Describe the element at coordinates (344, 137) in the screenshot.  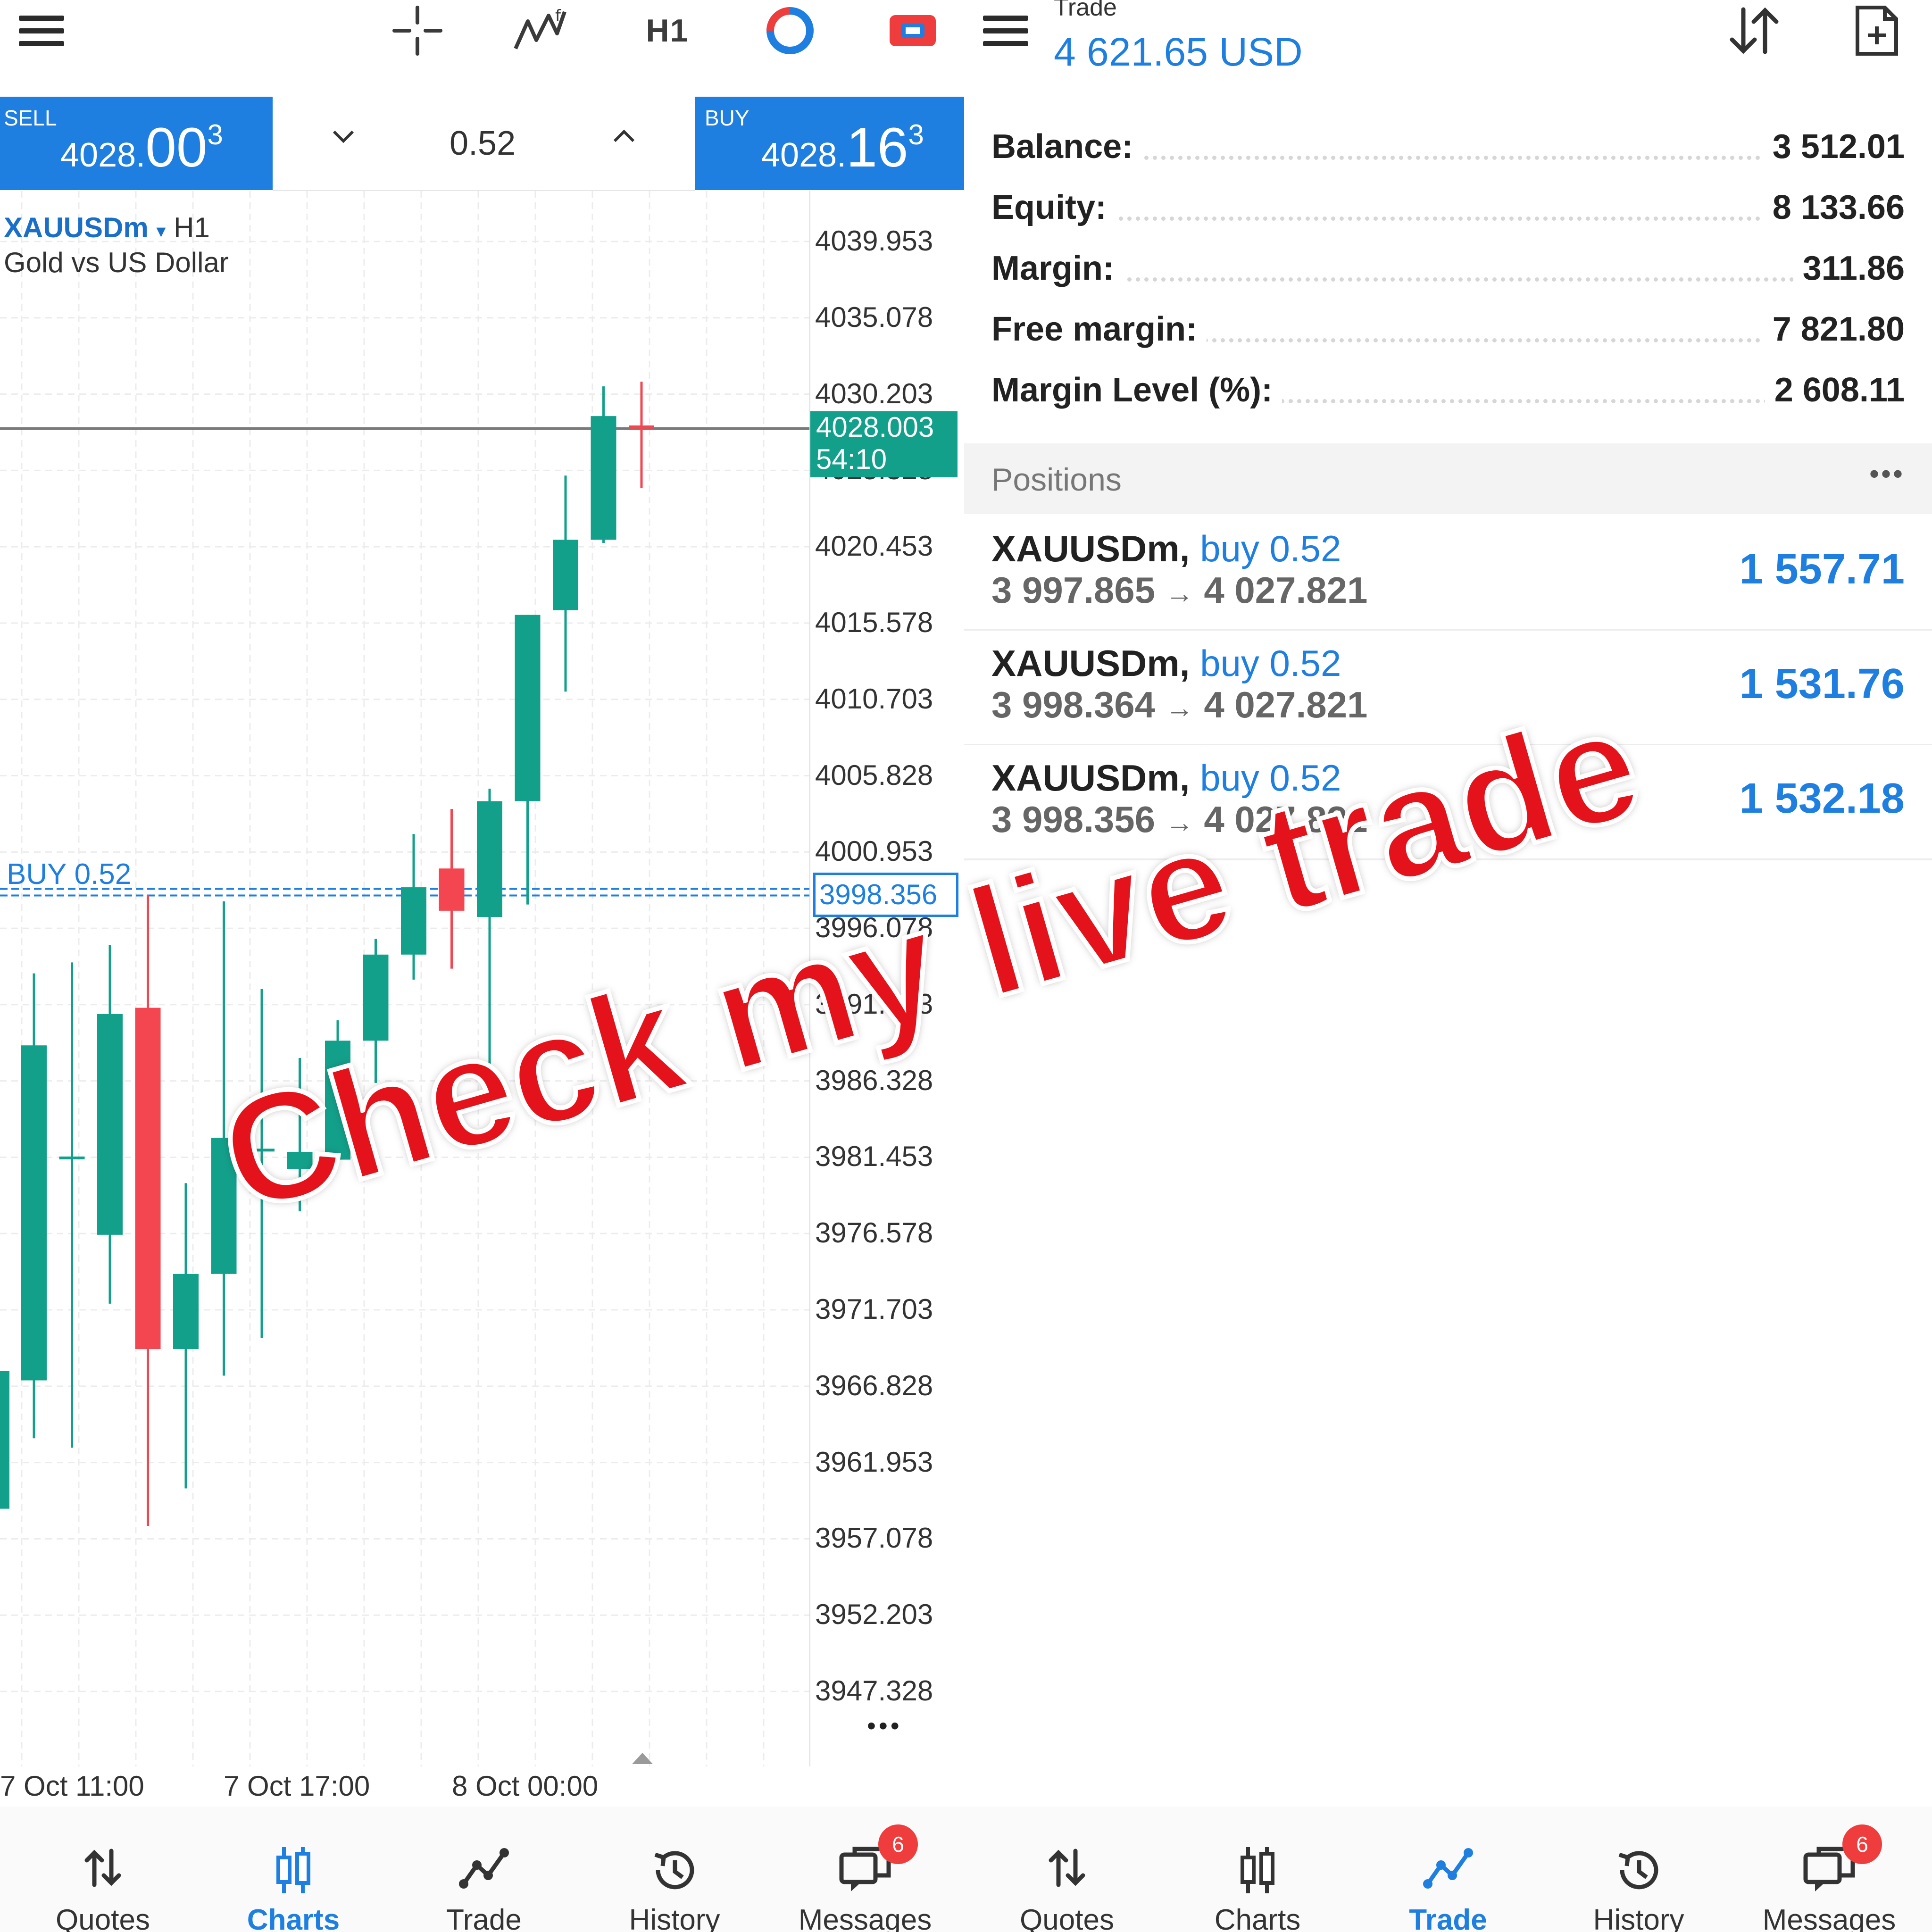
I see `volume-decrease-icon` at that location.